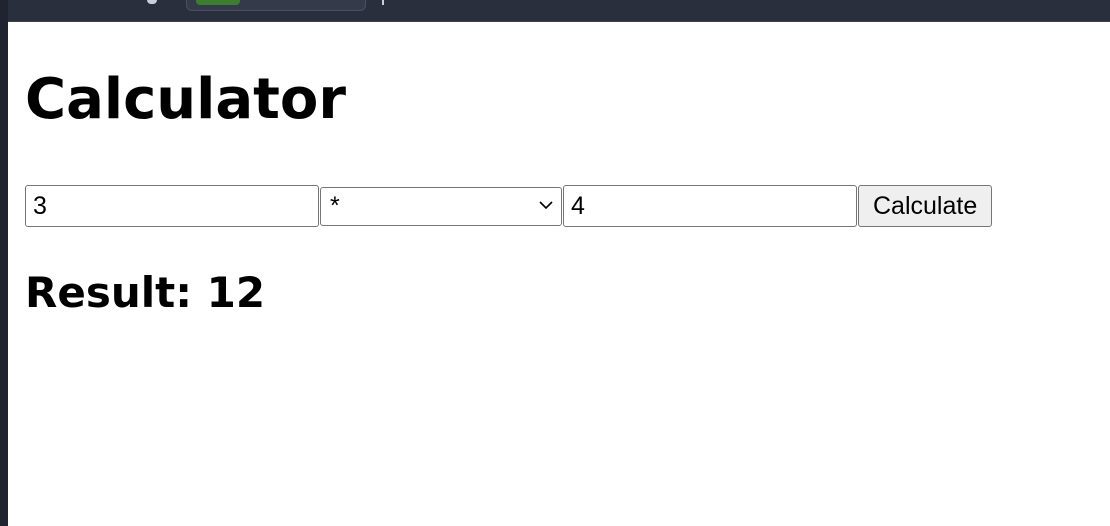  I want to click on calculator-form: * Calculate, so click(509, 206).